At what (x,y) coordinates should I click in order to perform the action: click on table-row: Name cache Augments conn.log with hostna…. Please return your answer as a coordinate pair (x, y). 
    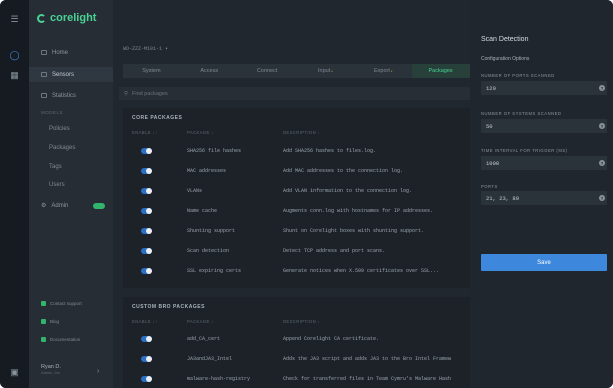
    Looking at the image, I should click on (296, 211).